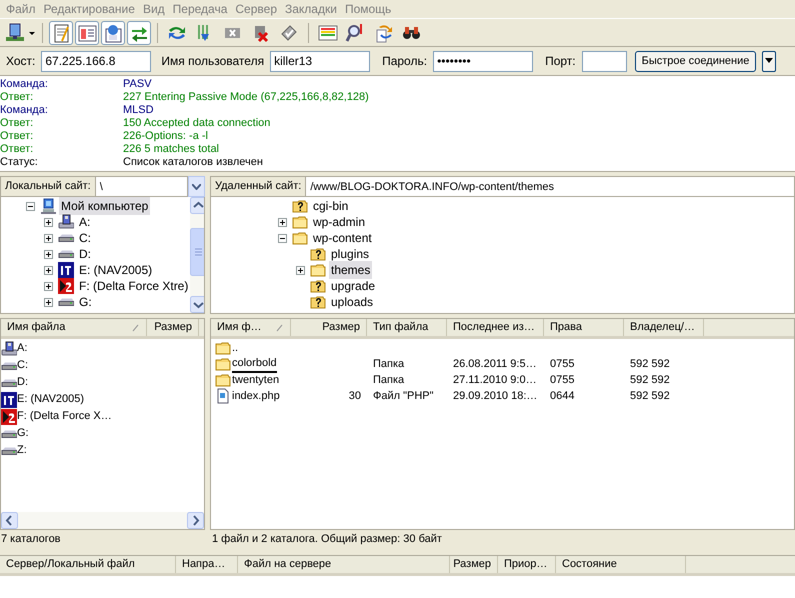  I want to click on port-field, so click(604, 61).